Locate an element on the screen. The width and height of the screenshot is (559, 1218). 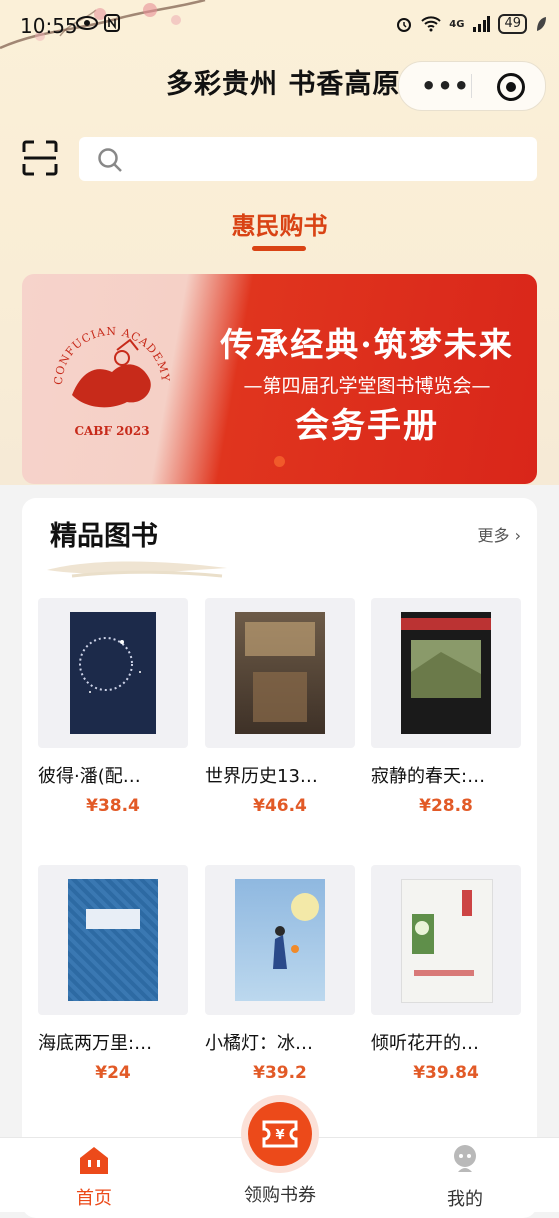
landscape-illustration is located at coordinates (446, 658).